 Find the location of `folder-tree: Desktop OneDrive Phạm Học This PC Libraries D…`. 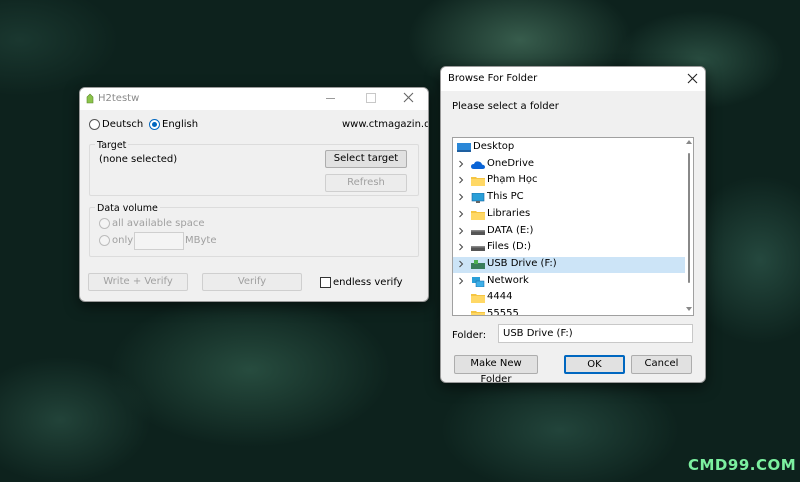

folder-tree: Desktop OneDrive Phạm Học This PC Libraries D… is located at coordinates (573, 226).